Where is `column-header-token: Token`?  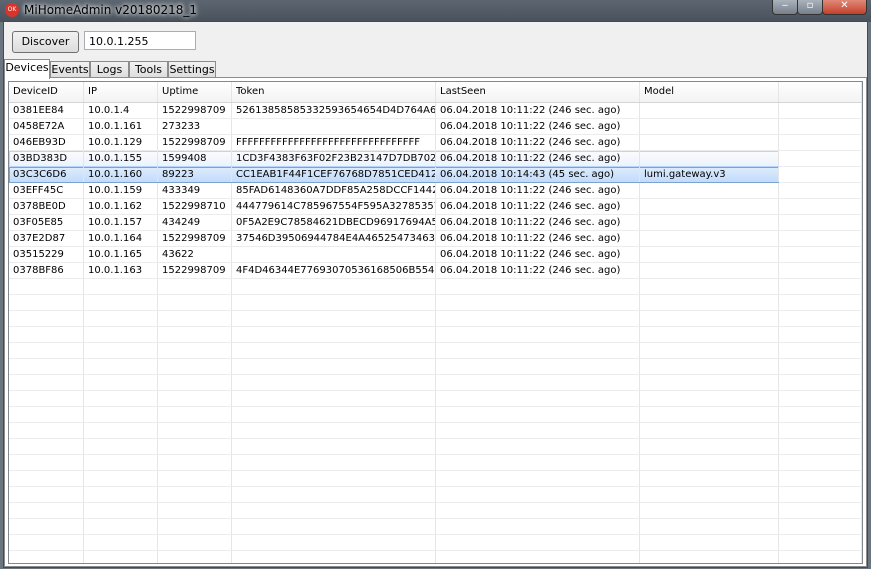 column-header-token: Token is located at coordinates (334, 92).